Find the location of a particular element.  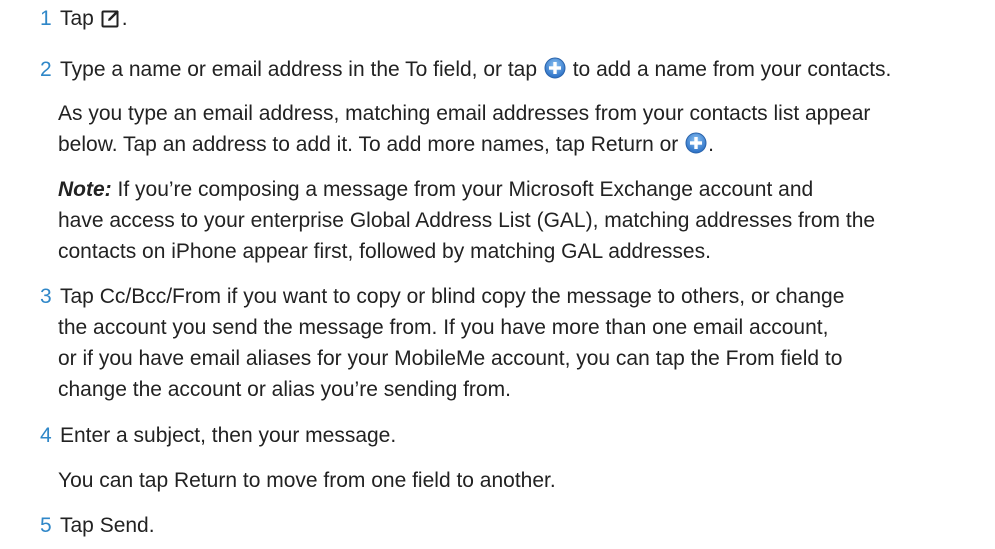

step-number: 2 is located at coordinates (46, 69).